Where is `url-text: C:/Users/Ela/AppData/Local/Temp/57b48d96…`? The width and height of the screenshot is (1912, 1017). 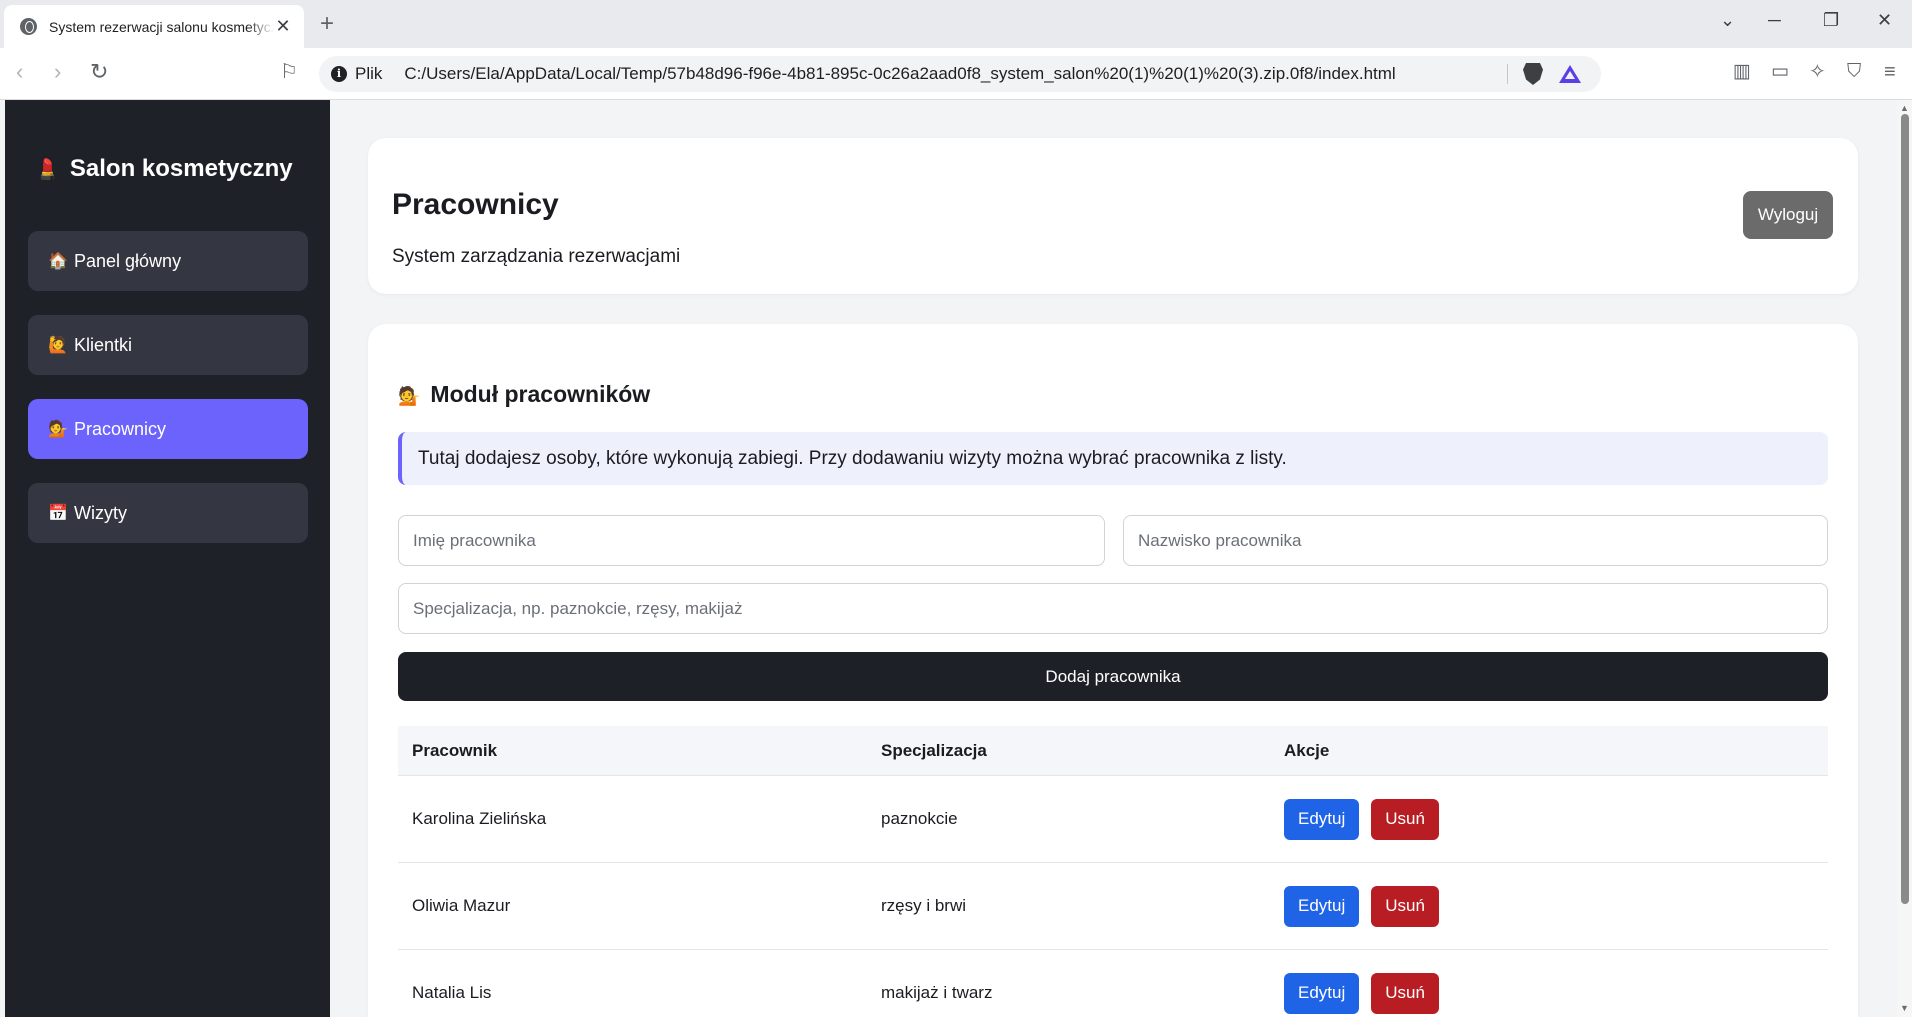
url-text: C:/Users/Ela/AppData/Local/Temp/57b48d96… is located at coordinates (899, 74).